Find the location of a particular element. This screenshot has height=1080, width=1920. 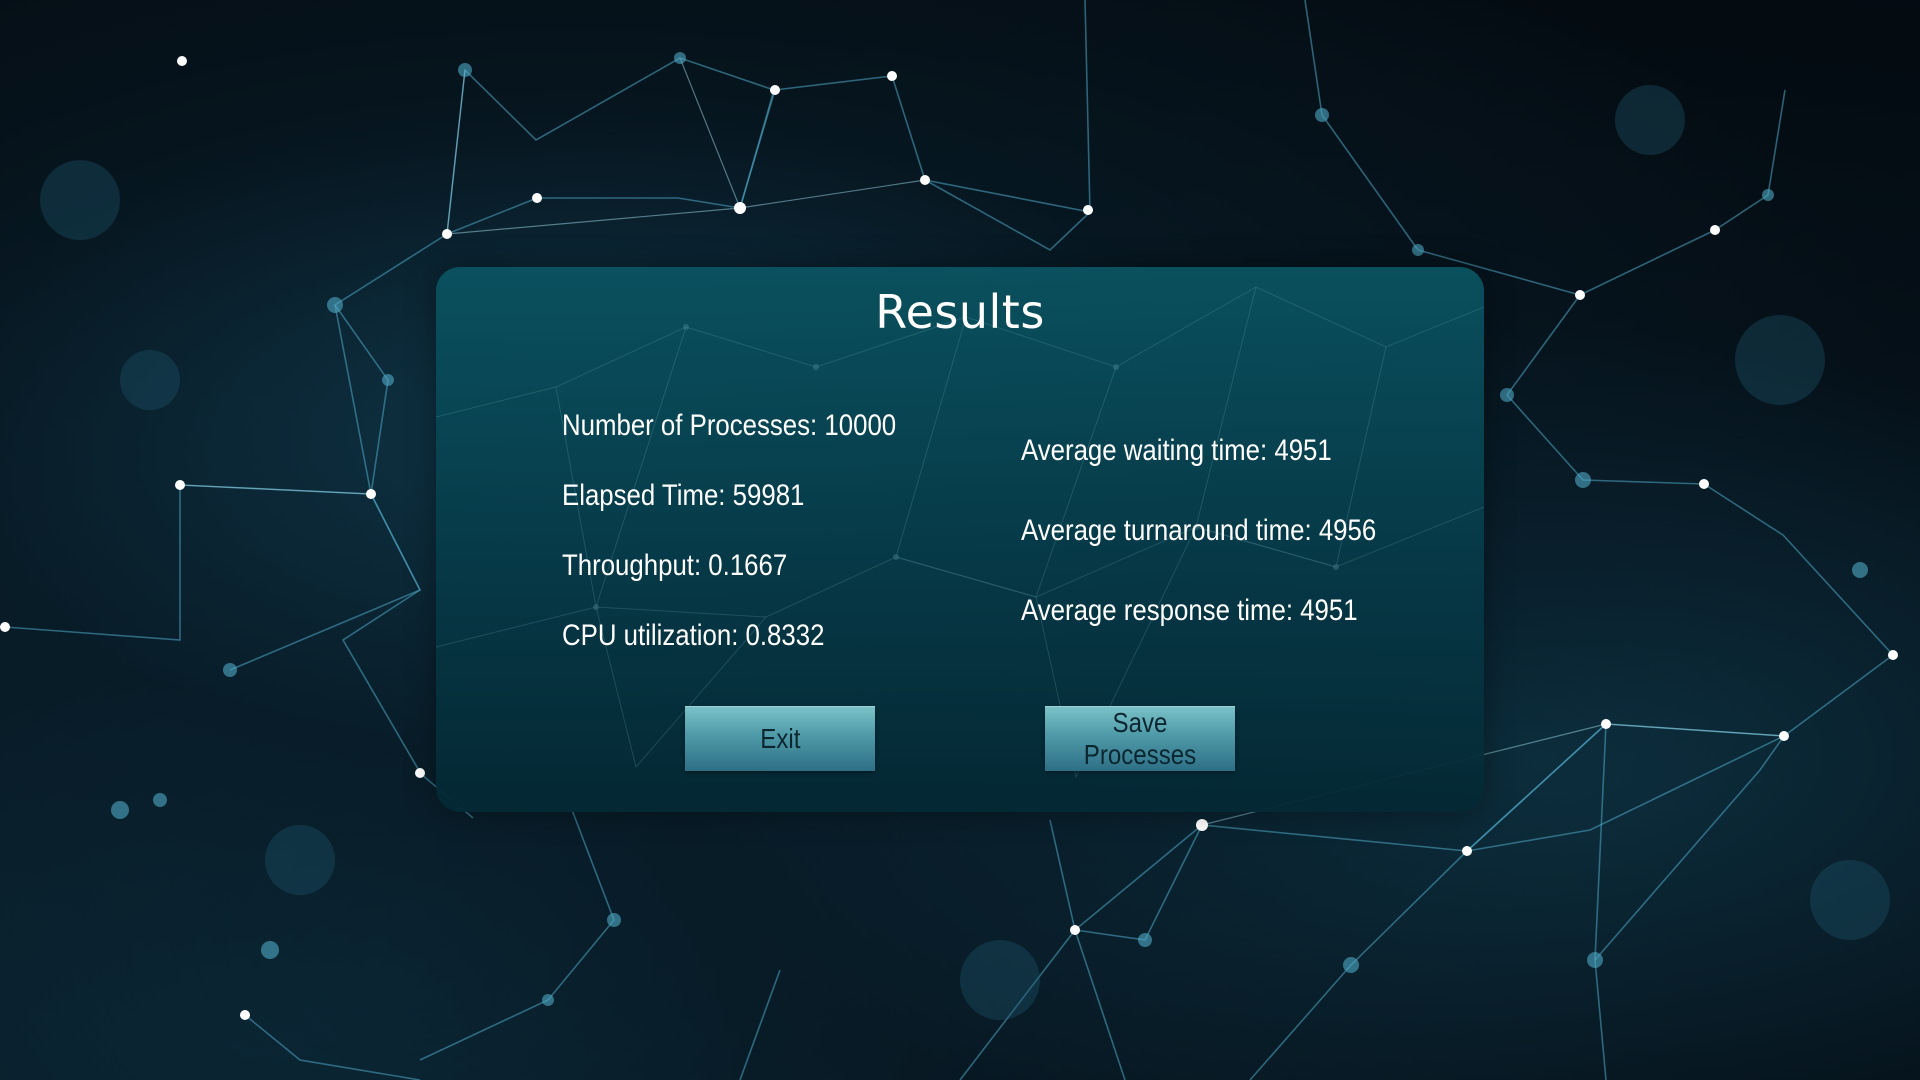

stat-average-response-time: Average response time: 4951 is located at coordinates (1189, 610).